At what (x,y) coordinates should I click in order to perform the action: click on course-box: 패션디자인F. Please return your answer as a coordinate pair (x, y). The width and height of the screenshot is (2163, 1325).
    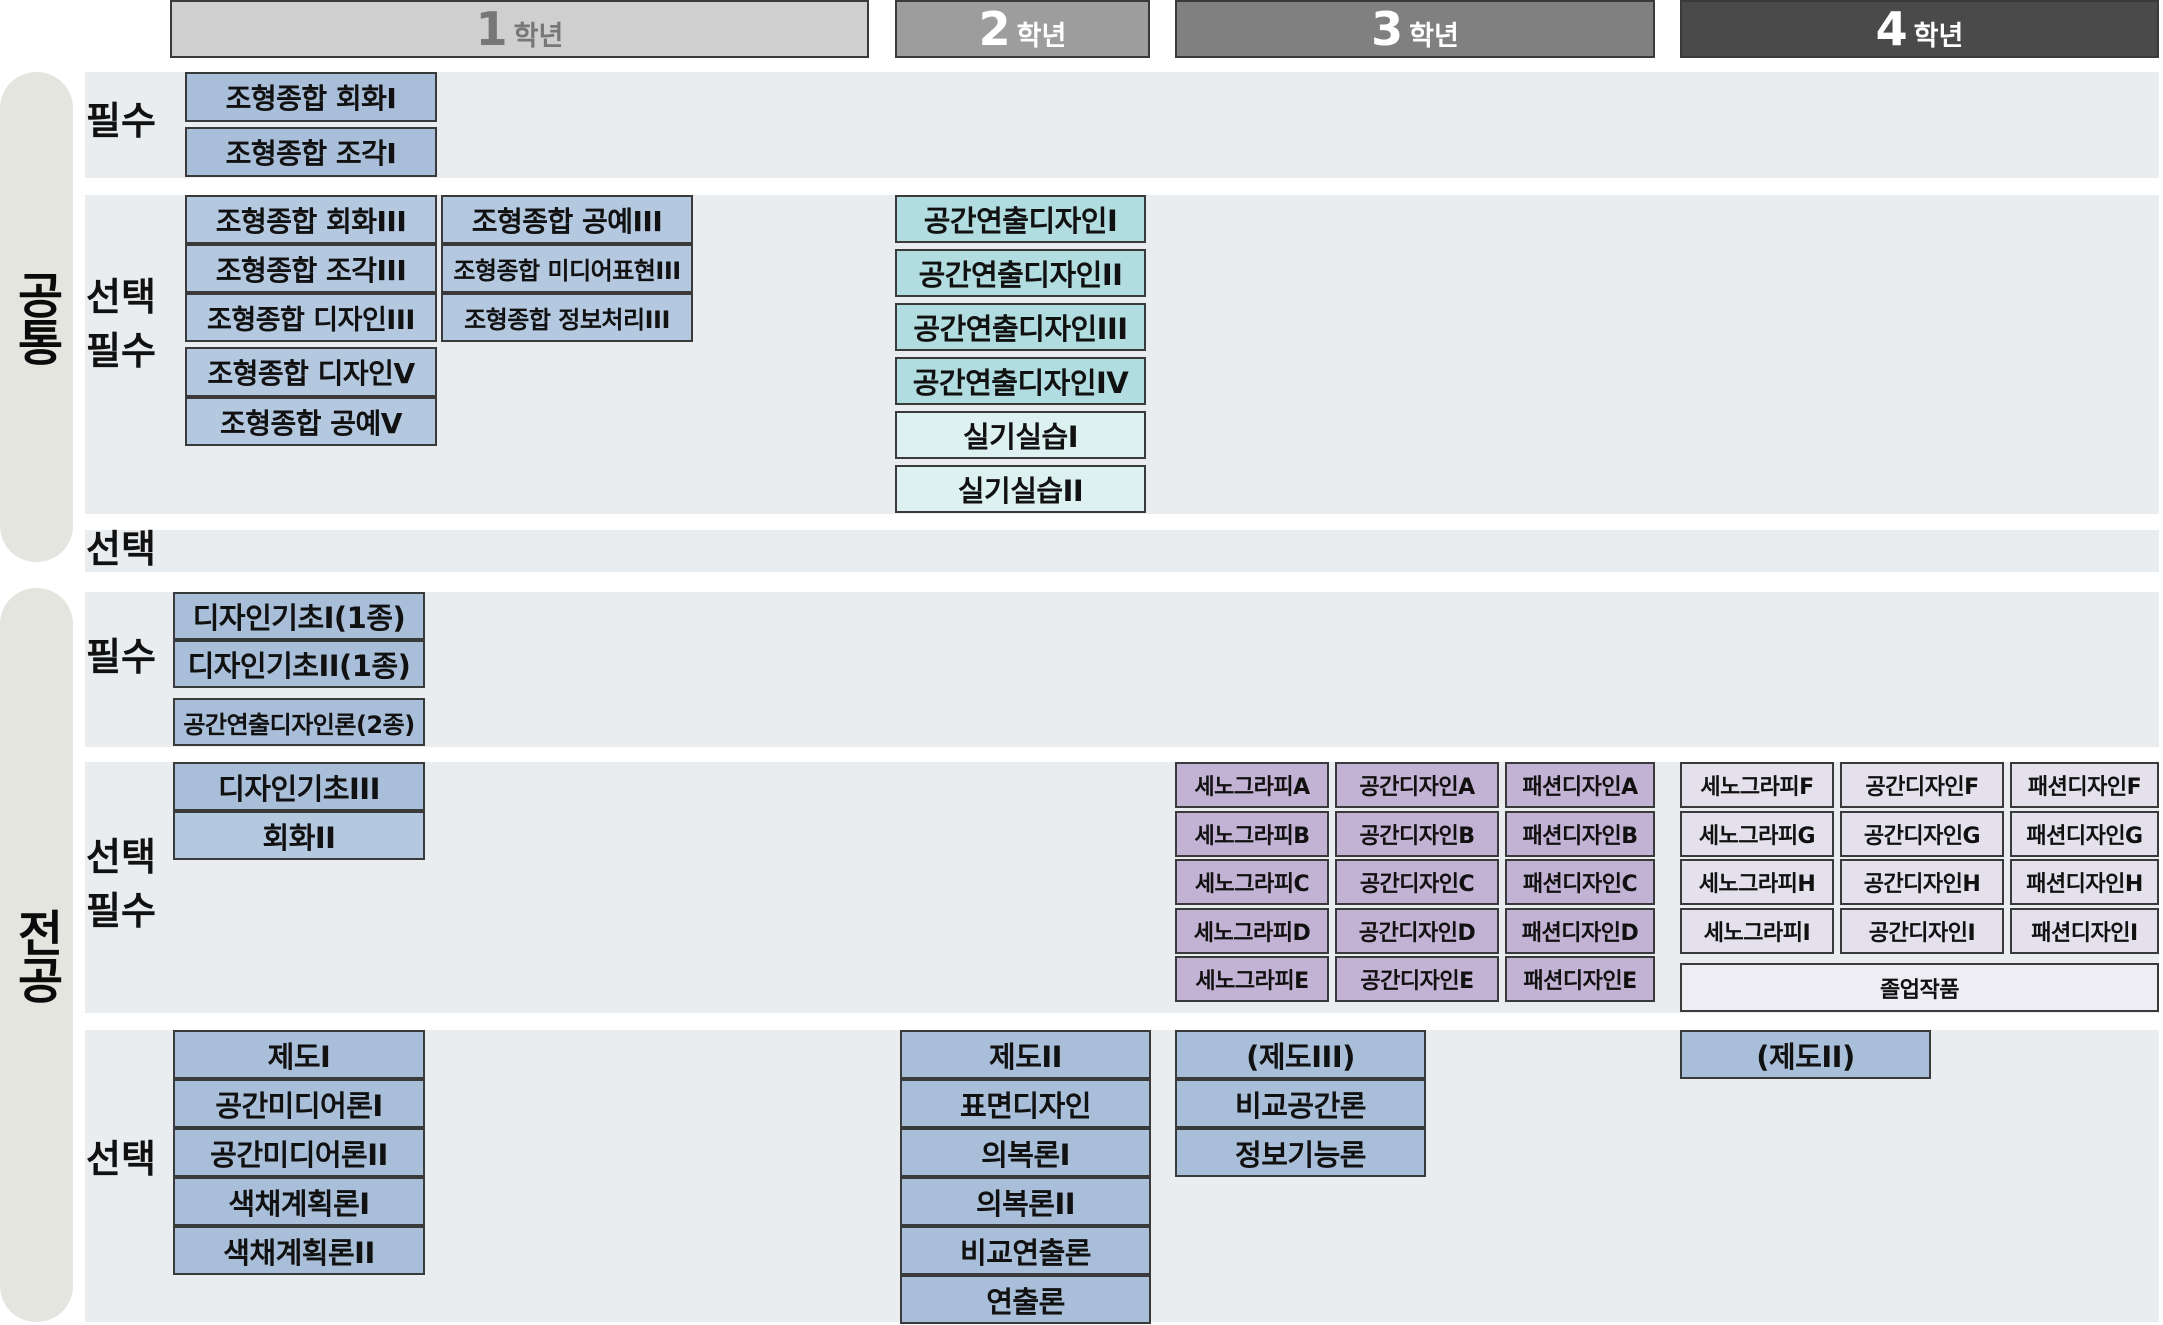
    Looking at the image, I should click on (2084, 785).